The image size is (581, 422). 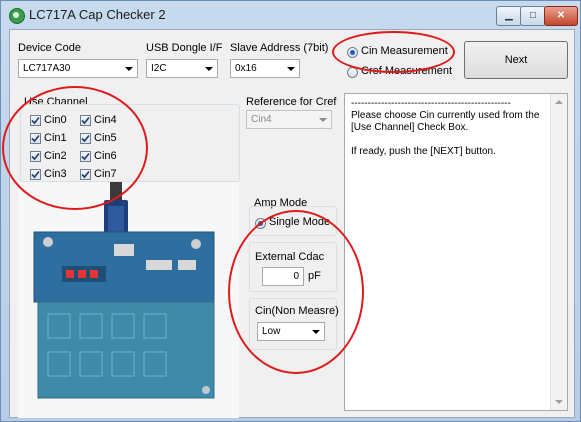 I want to click on usb-dongle-value: I2C, so click(x=159, y=68).